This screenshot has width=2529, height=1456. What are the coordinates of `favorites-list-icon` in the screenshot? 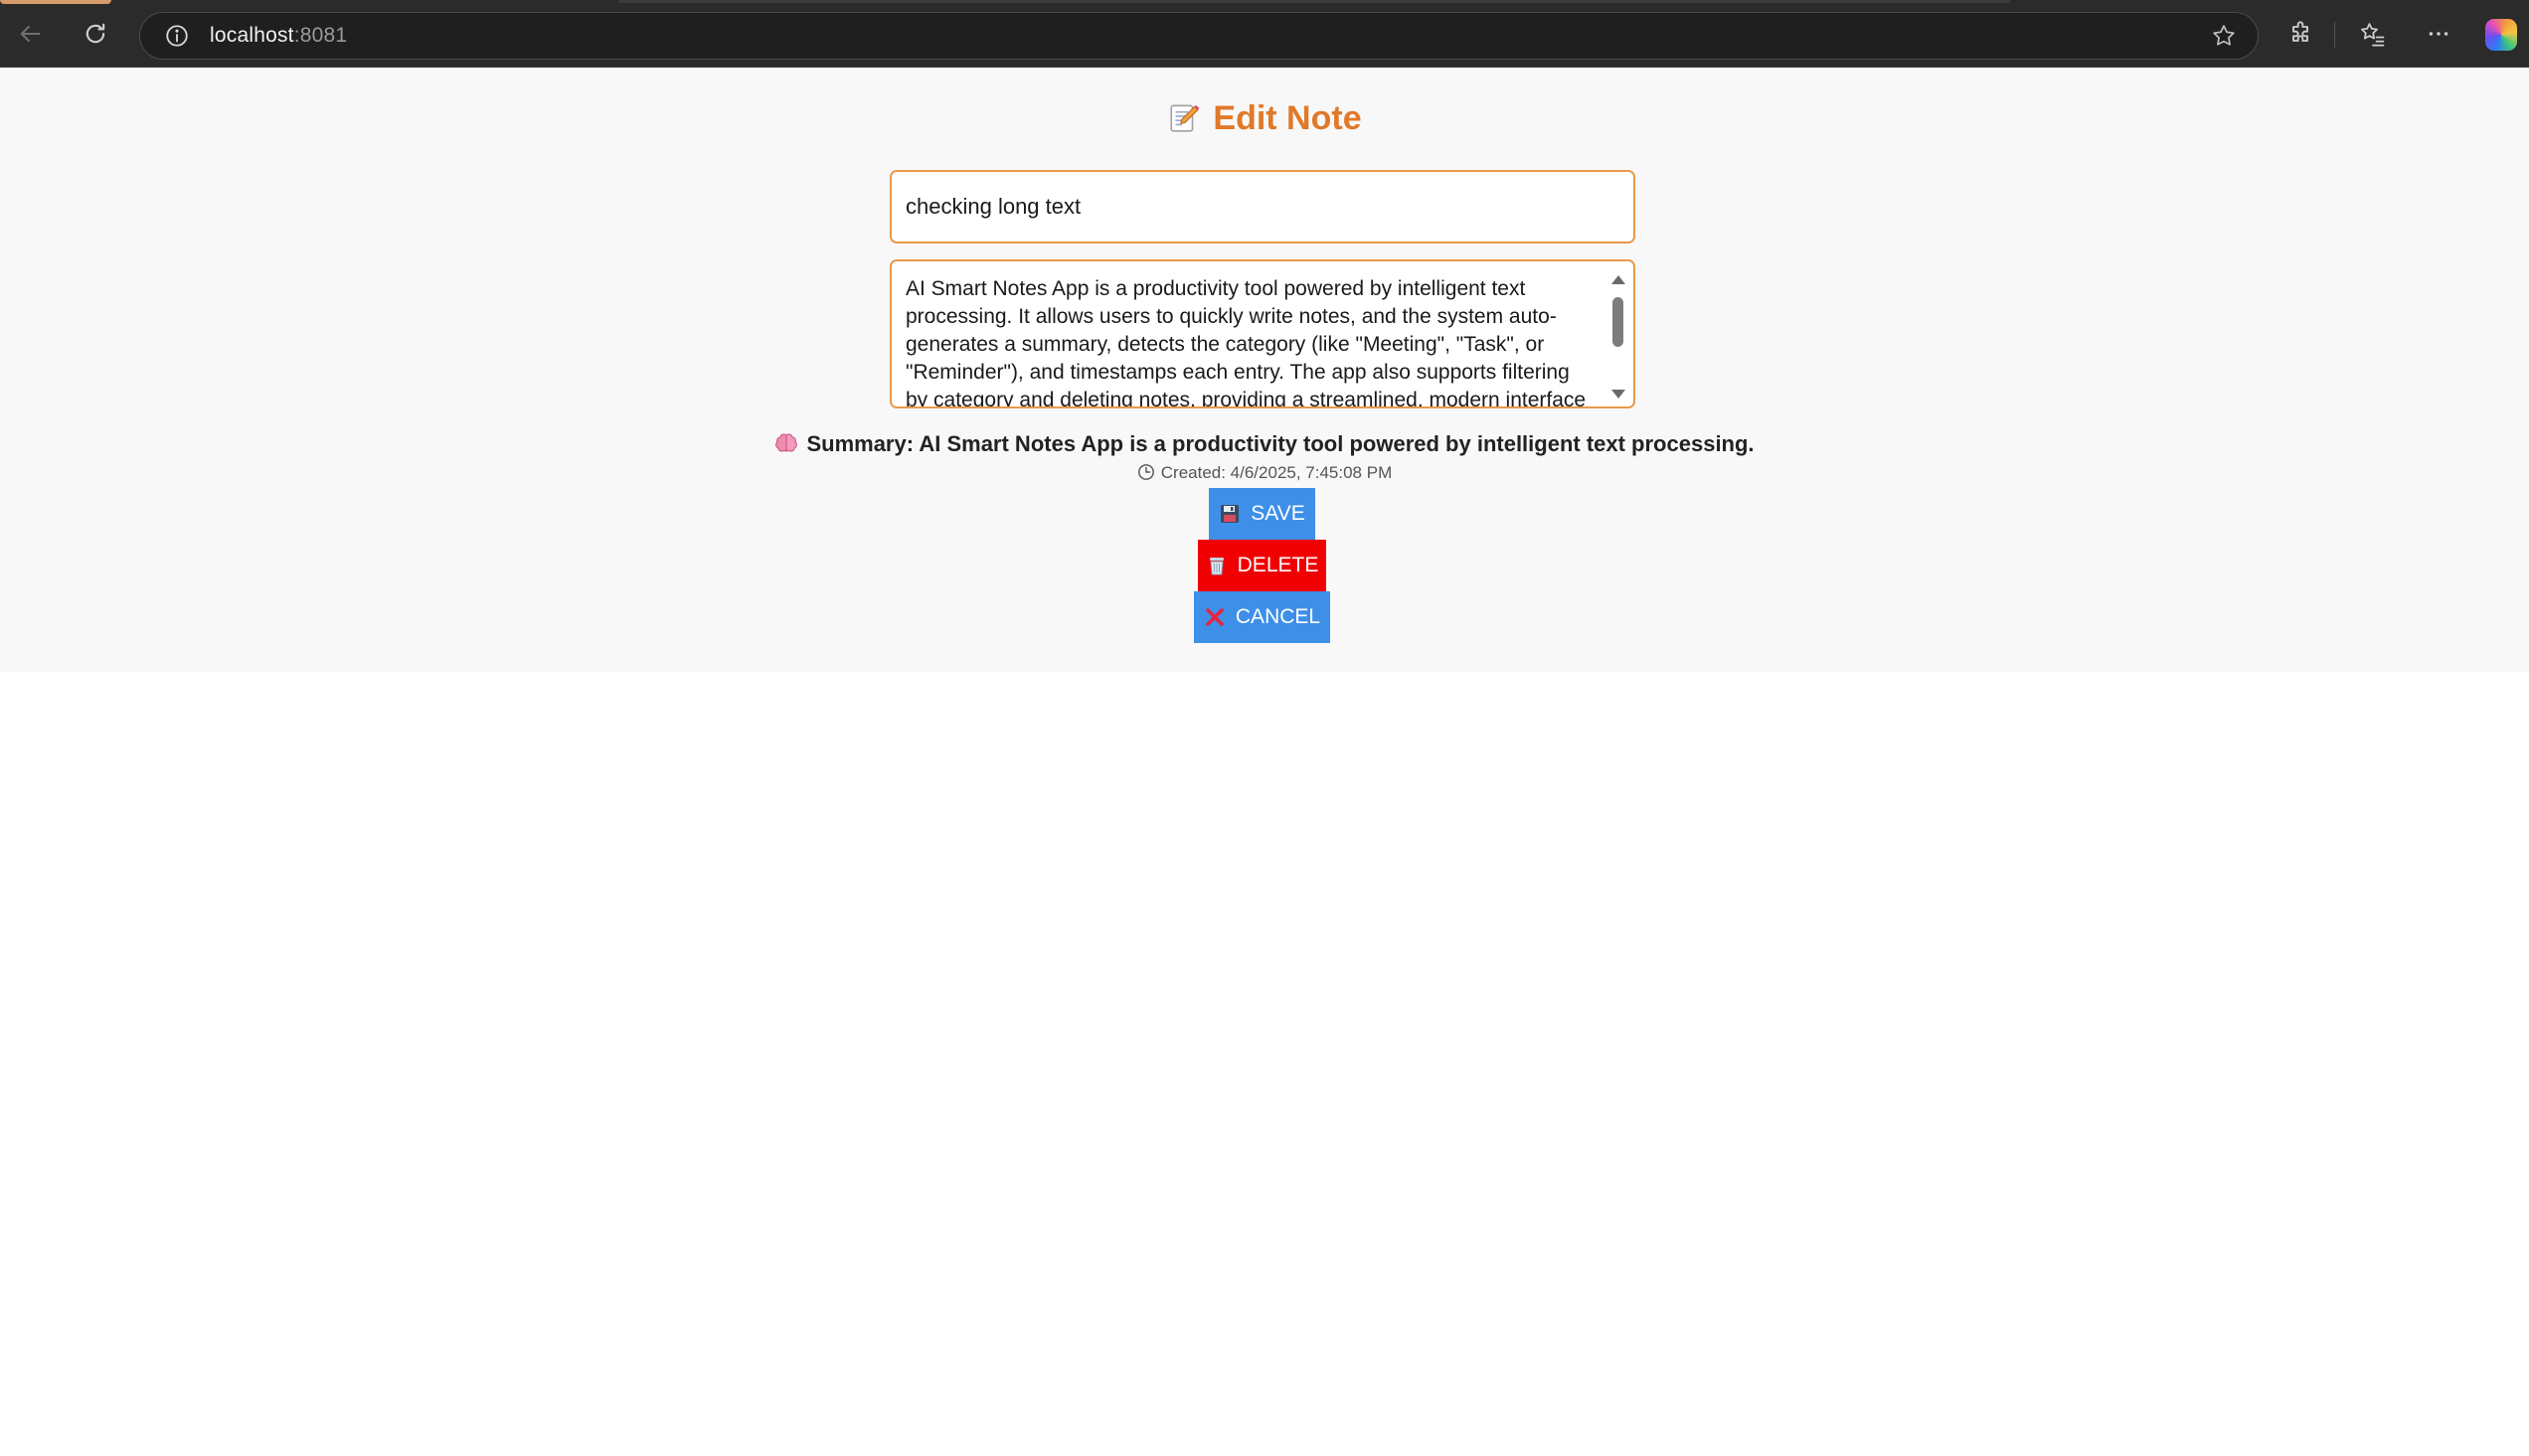 It's located at (2373, 34).